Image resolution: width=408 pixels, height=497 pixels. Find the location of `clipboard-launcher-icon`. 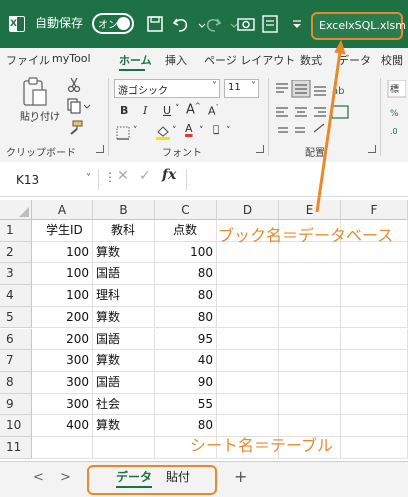

clipboard-launcher-icon is located at coordinates (100, 149).